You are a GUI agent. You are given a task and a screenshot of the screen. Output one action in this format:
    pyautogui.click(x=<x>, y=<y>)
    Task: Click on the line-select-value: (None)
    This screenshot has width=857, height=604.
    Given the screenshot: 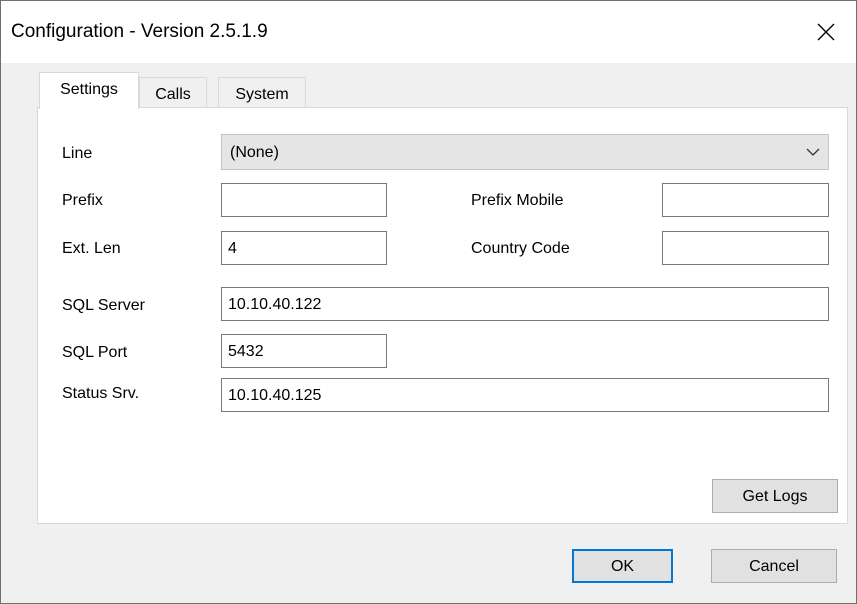 What is the action you would take?
    pyautogui.click(x=254, y=152)
    